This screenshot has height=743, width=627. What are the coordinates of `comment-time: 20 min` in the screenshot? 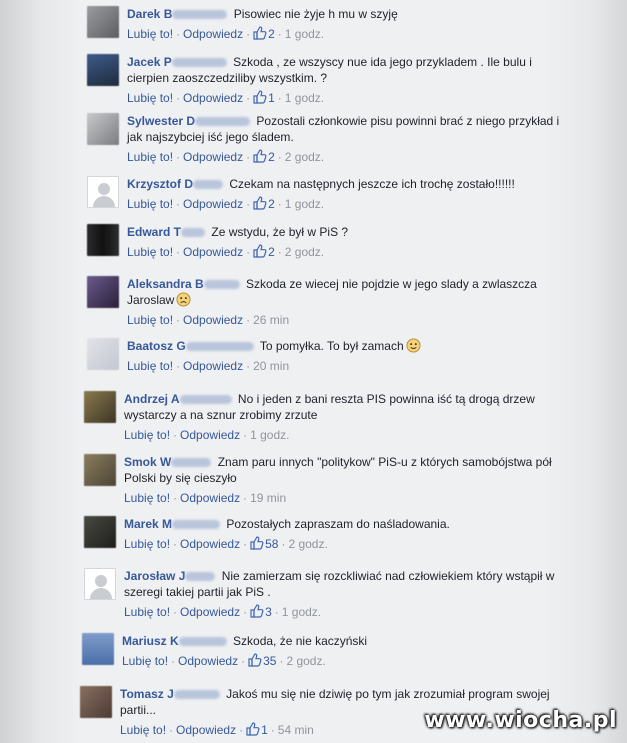 It's located at (271, 366).